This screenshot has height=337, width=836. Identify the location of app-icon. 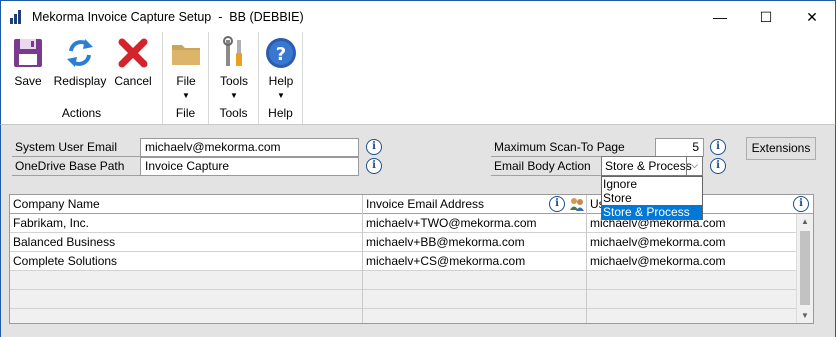
(17, 16).